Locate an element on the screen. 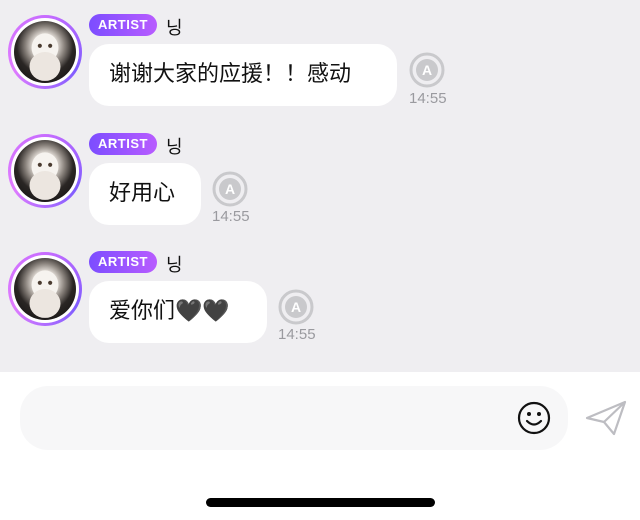  smiley-icon is located at coordinates (534, 418).